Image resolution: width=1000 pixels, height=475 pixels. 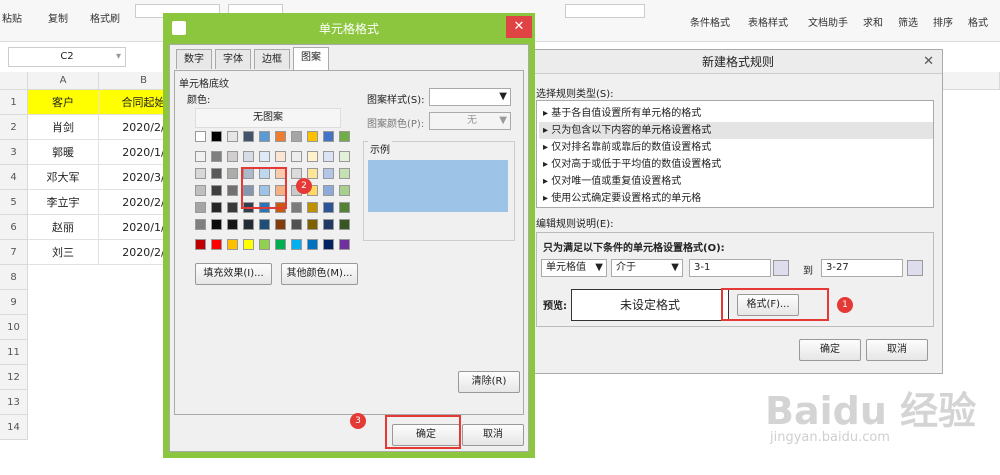 I want to click on value-from-input: 3-1, so click(x=730, y=268).